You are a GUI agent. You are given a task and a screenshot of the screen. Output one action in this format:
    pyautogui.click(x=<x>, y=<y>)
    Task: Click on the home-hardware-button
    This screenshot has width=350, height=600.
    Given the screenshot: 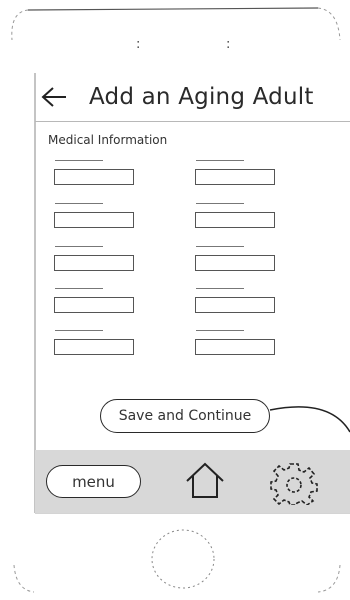 What is the action you would take?
    pyautogui.click(x=183, y=559)
    